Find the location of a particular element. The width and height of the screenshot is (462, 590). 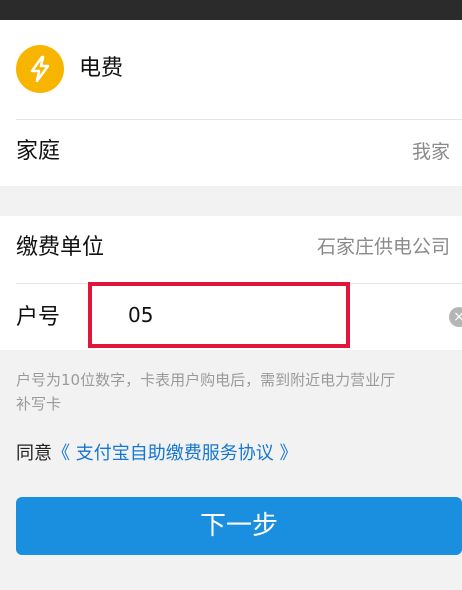

payment-unit-value: 石家庄供电公司 is located at coordinates (383, 247).